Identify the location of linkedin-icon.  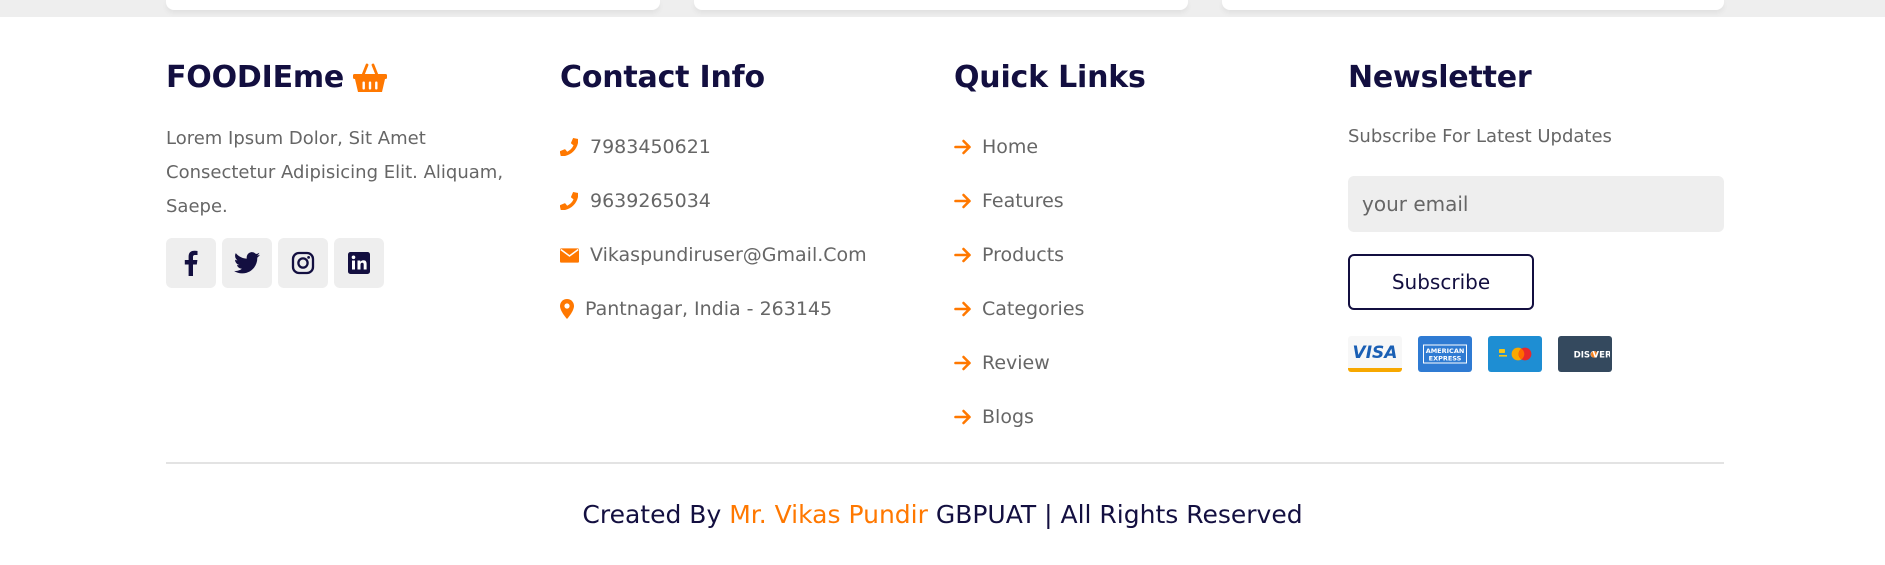
(359, 263).